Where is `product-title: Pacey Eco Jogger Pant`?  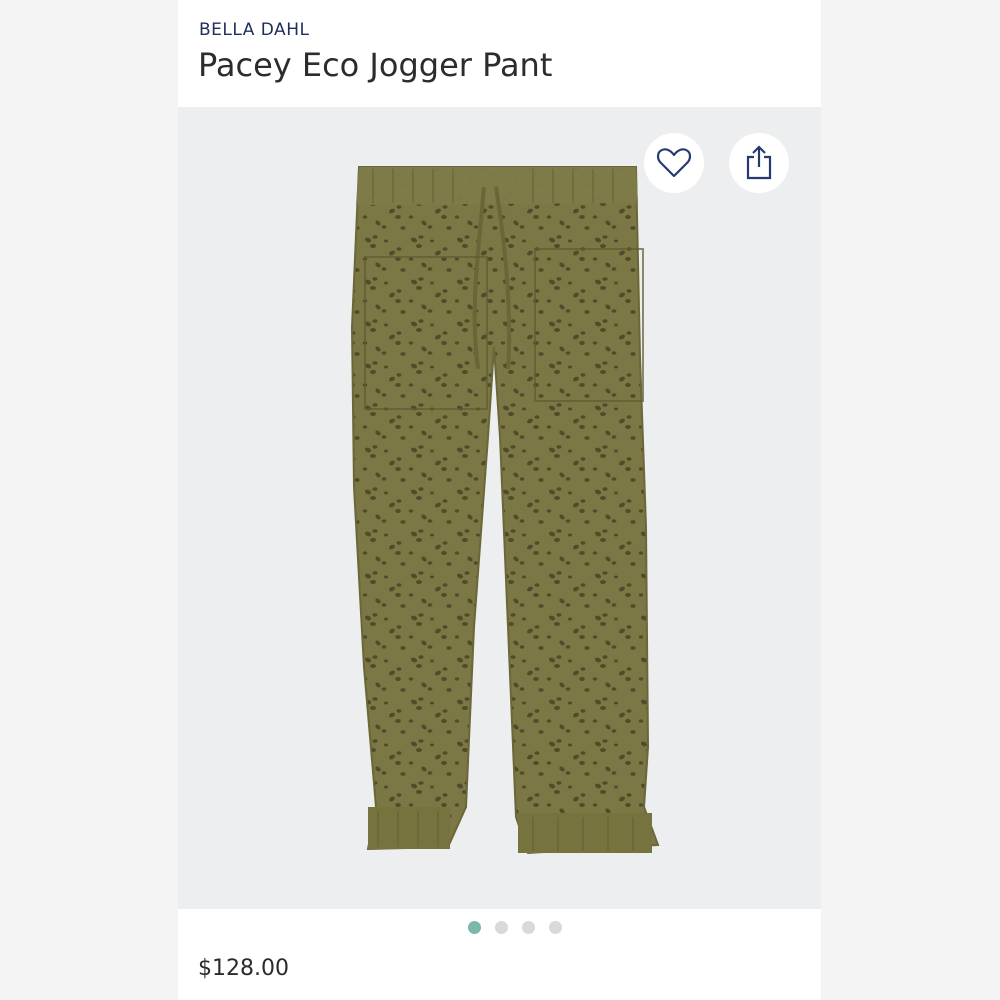
product-title: Pacey Eco Jogger Pant is located at coordinates (375, 65).